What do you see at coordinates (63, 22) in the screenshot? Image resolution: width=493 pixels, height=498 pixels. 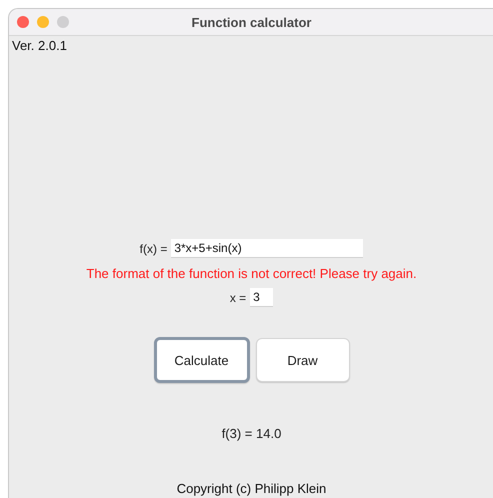 I see `zoom-icon` at bounding box center [63, 22].